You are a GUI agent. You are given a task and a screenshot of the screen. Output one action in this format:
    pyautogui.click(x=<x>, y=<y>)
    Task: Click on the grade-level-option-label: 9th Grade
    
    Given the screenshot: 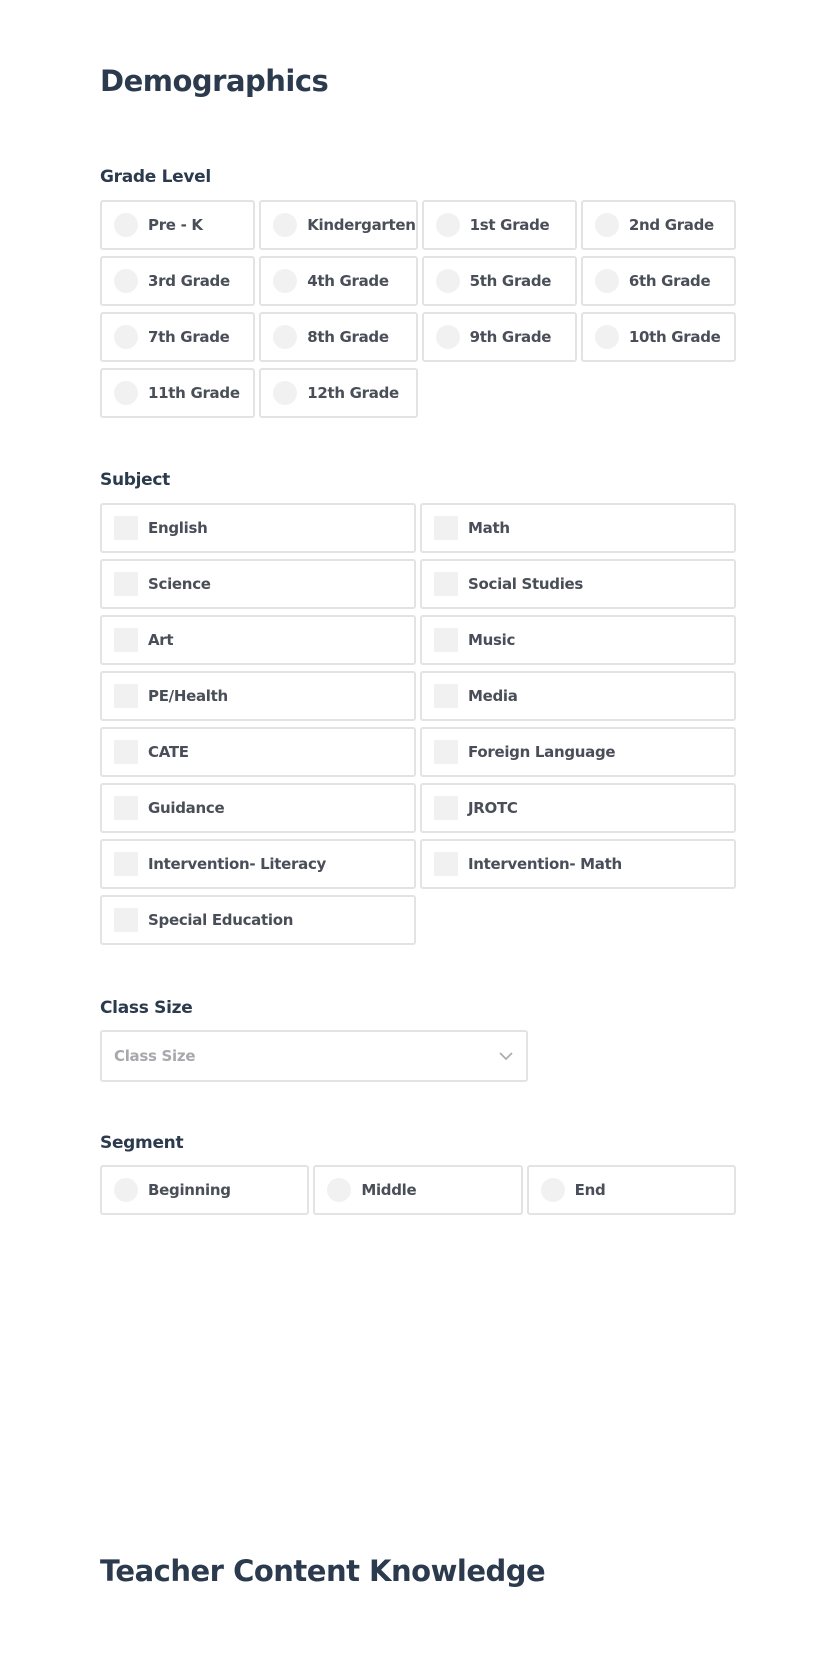 What is the action you would take?
    pyautogui.click(x=510, y=337)
    